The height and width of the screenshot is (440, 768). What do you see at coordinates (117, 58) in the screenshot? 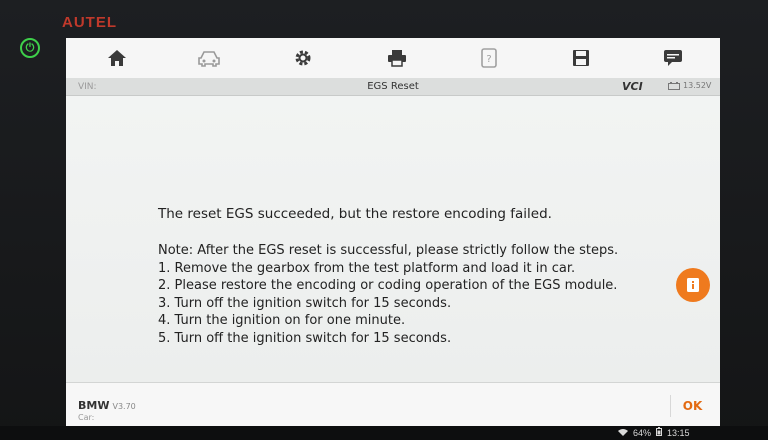
I see `home-icon` at bounding box center [117, 58].